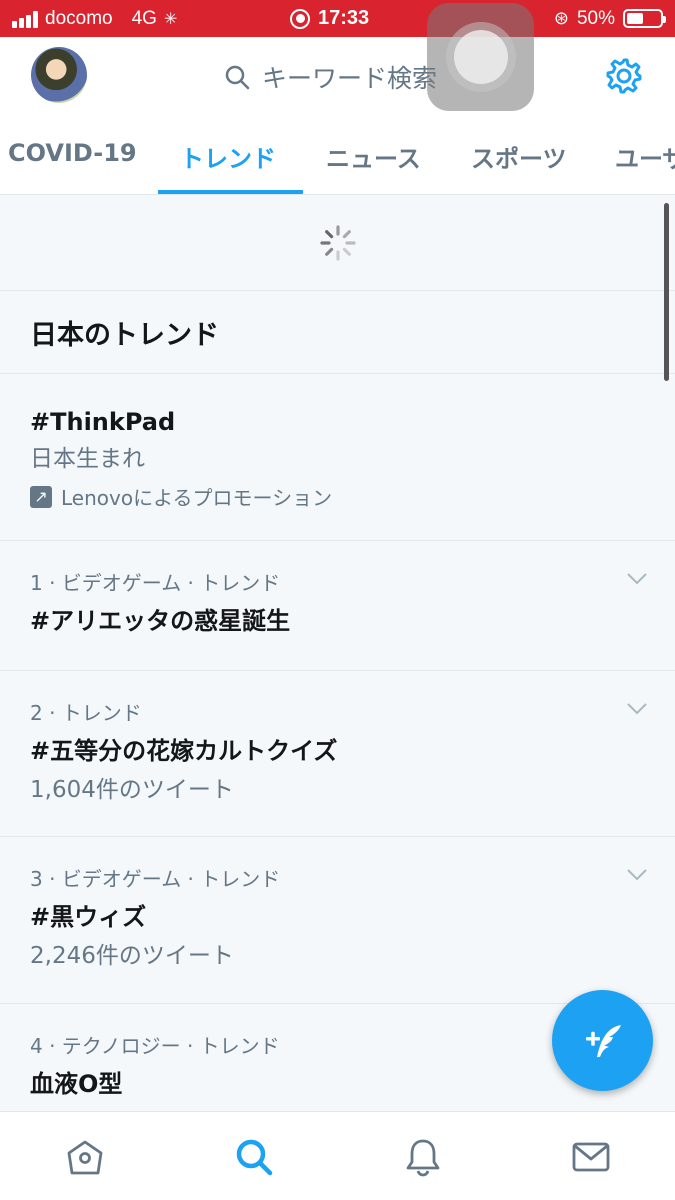 The height and width of the screenshot is (1200, 675). What do you see at coordinates (144, 18) in the screenshot?
I see `network-label: 4G` at bounding box center [144, 18].